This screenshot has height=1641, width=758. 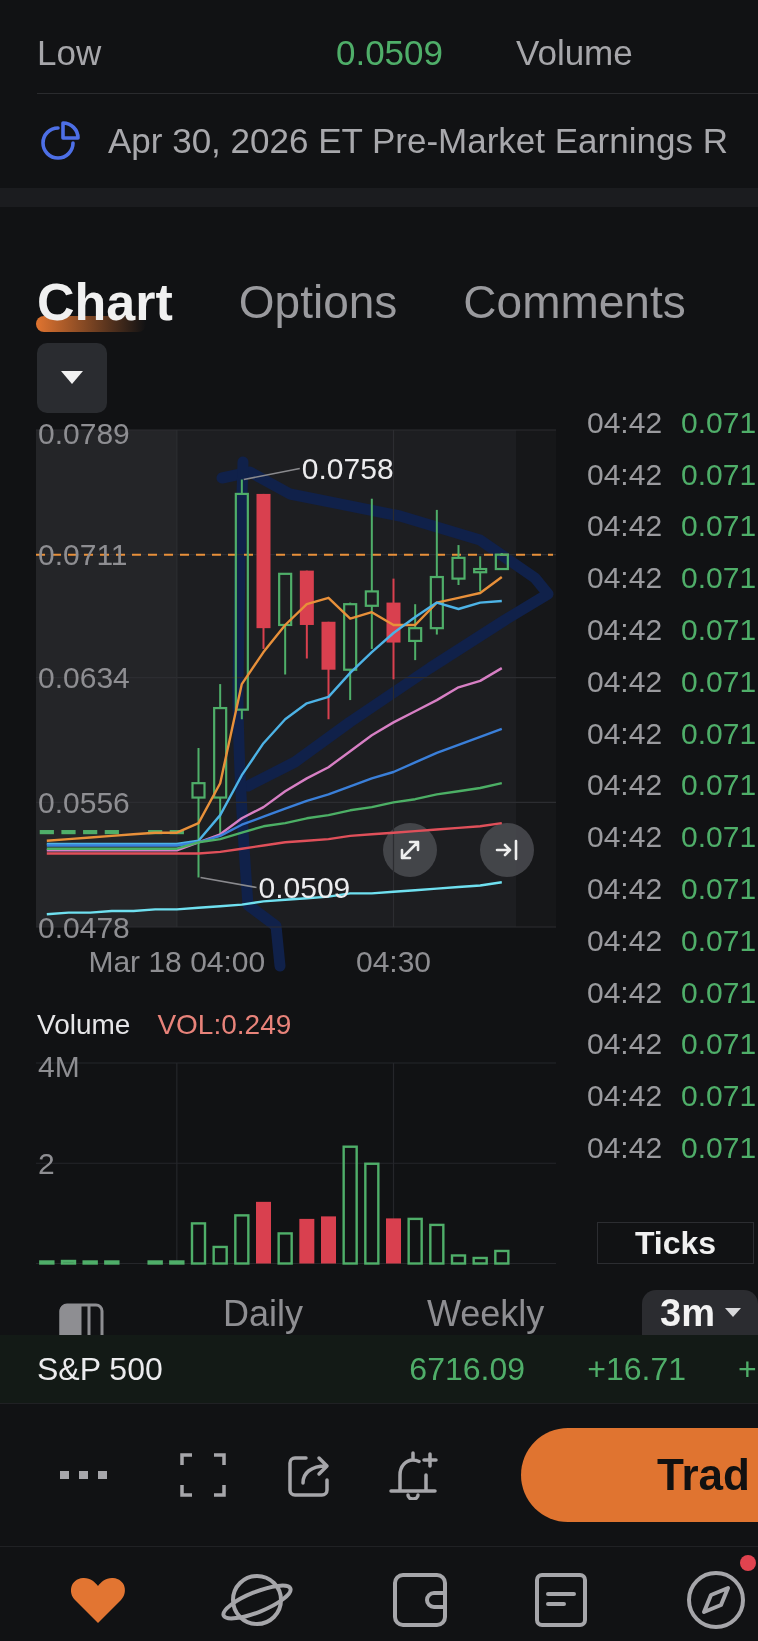 I want to click on axis-label: 0.0556, so click(x=84, y=802).